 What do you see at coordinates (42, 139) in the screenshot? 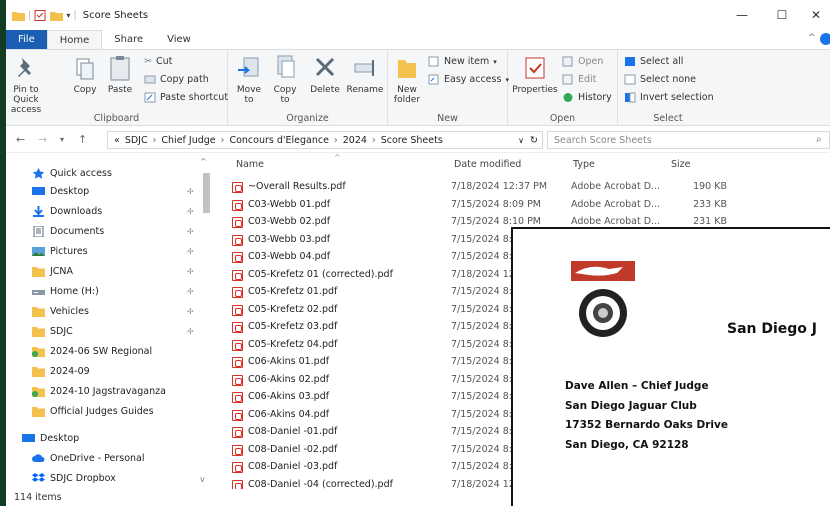
I see `forward-arrow-icon: →` at bounding box center [42, 139].